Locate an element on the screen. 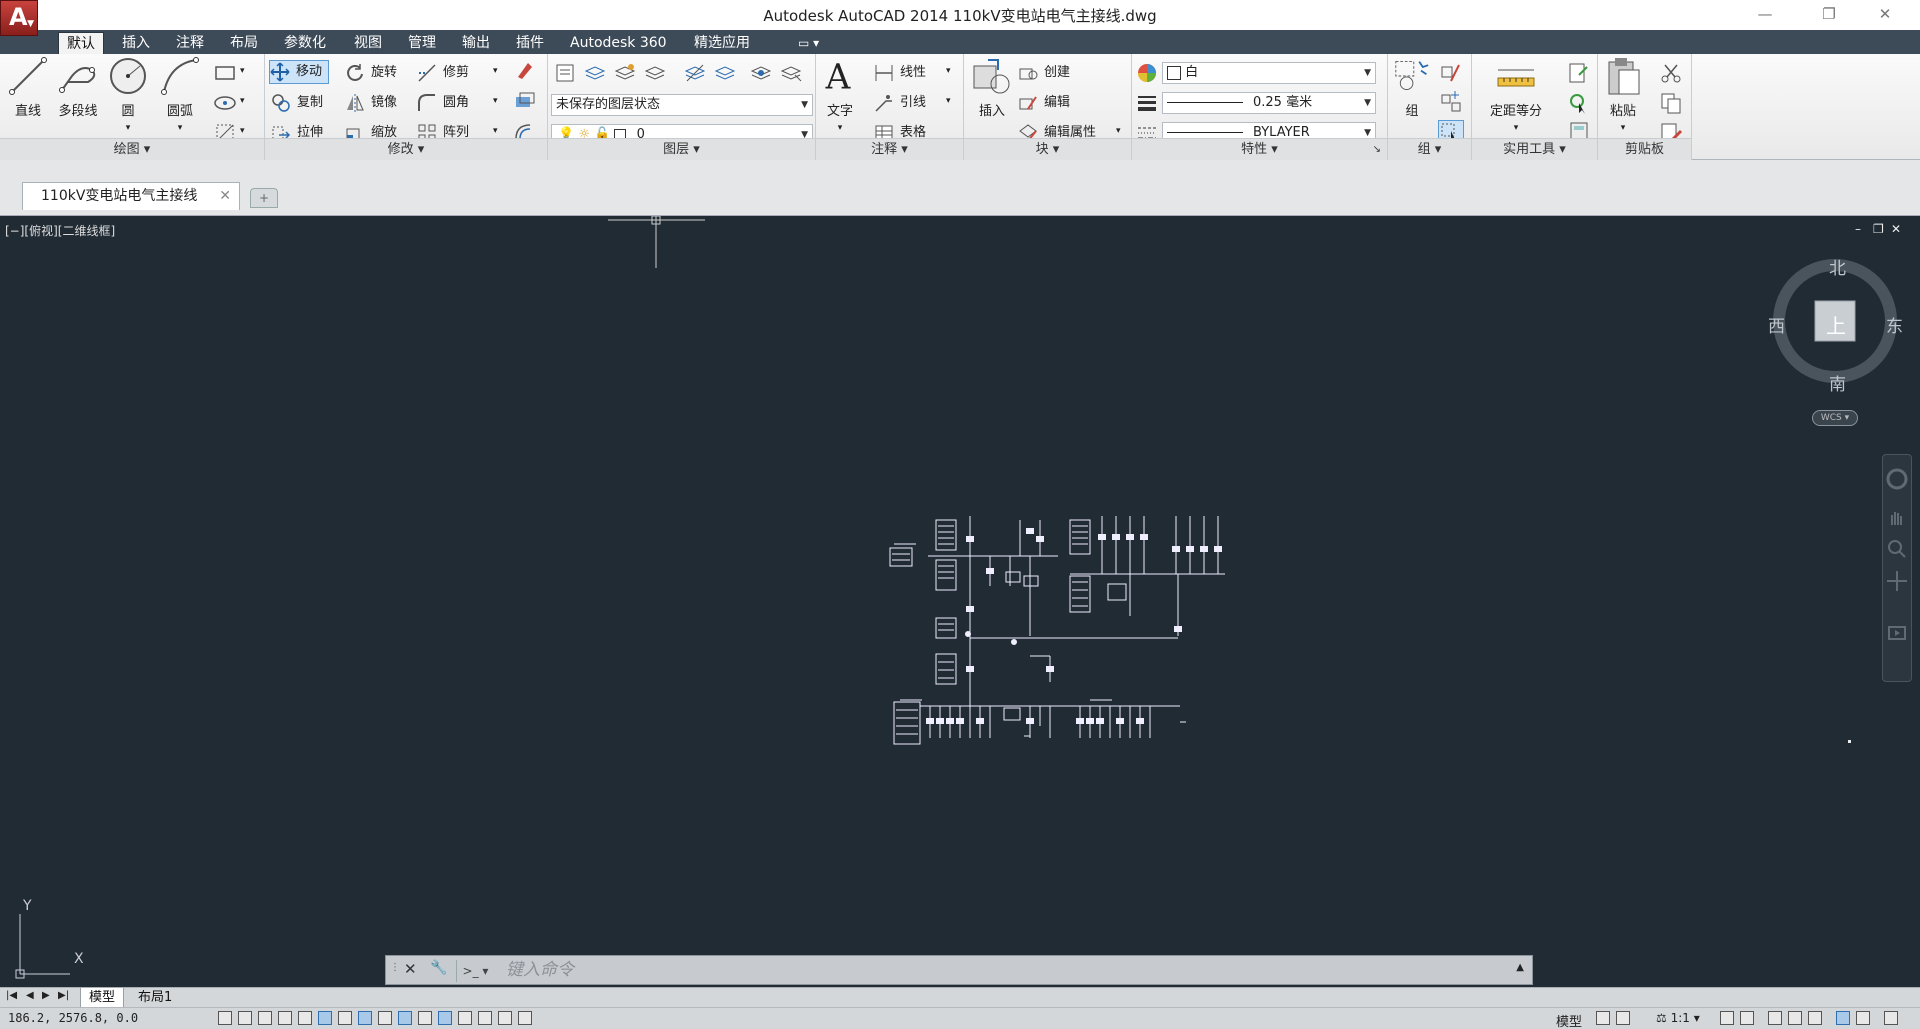 This screenshot has width=1920, height=1029. close-button: ✕ is located at coordinates (1885, 14).